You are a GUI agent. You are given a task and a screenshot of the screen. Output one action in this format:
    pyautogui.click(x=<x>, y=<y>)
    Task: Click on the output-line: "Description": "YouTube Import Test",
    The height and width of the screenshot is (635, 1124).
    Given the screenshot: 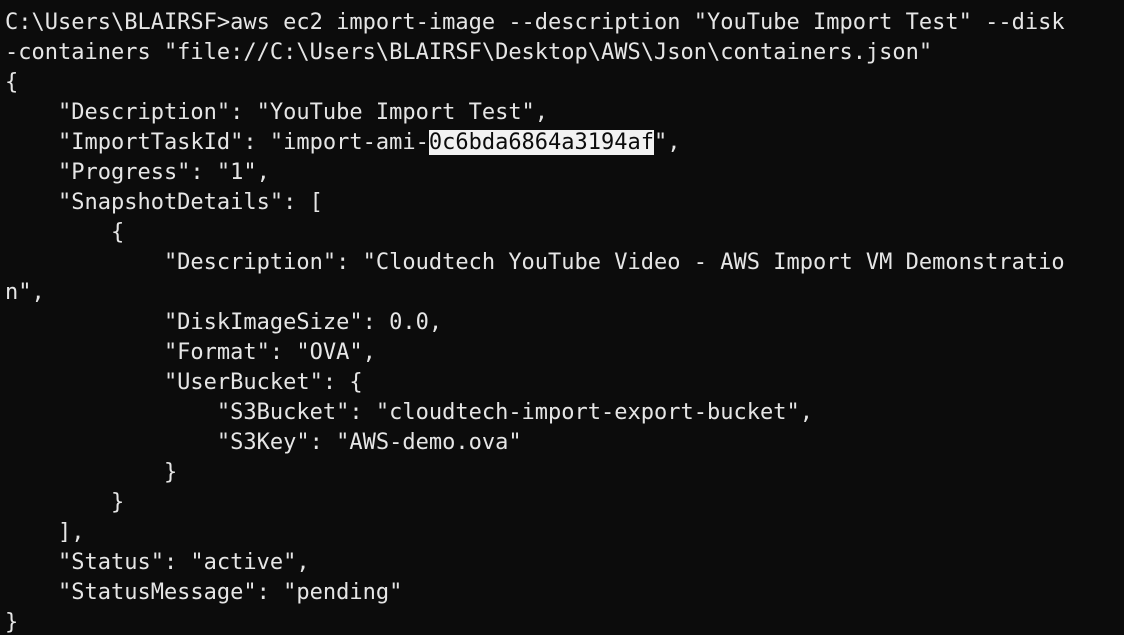 What is the action you would take?
    pyautogui.click(x=277, y=112)
    